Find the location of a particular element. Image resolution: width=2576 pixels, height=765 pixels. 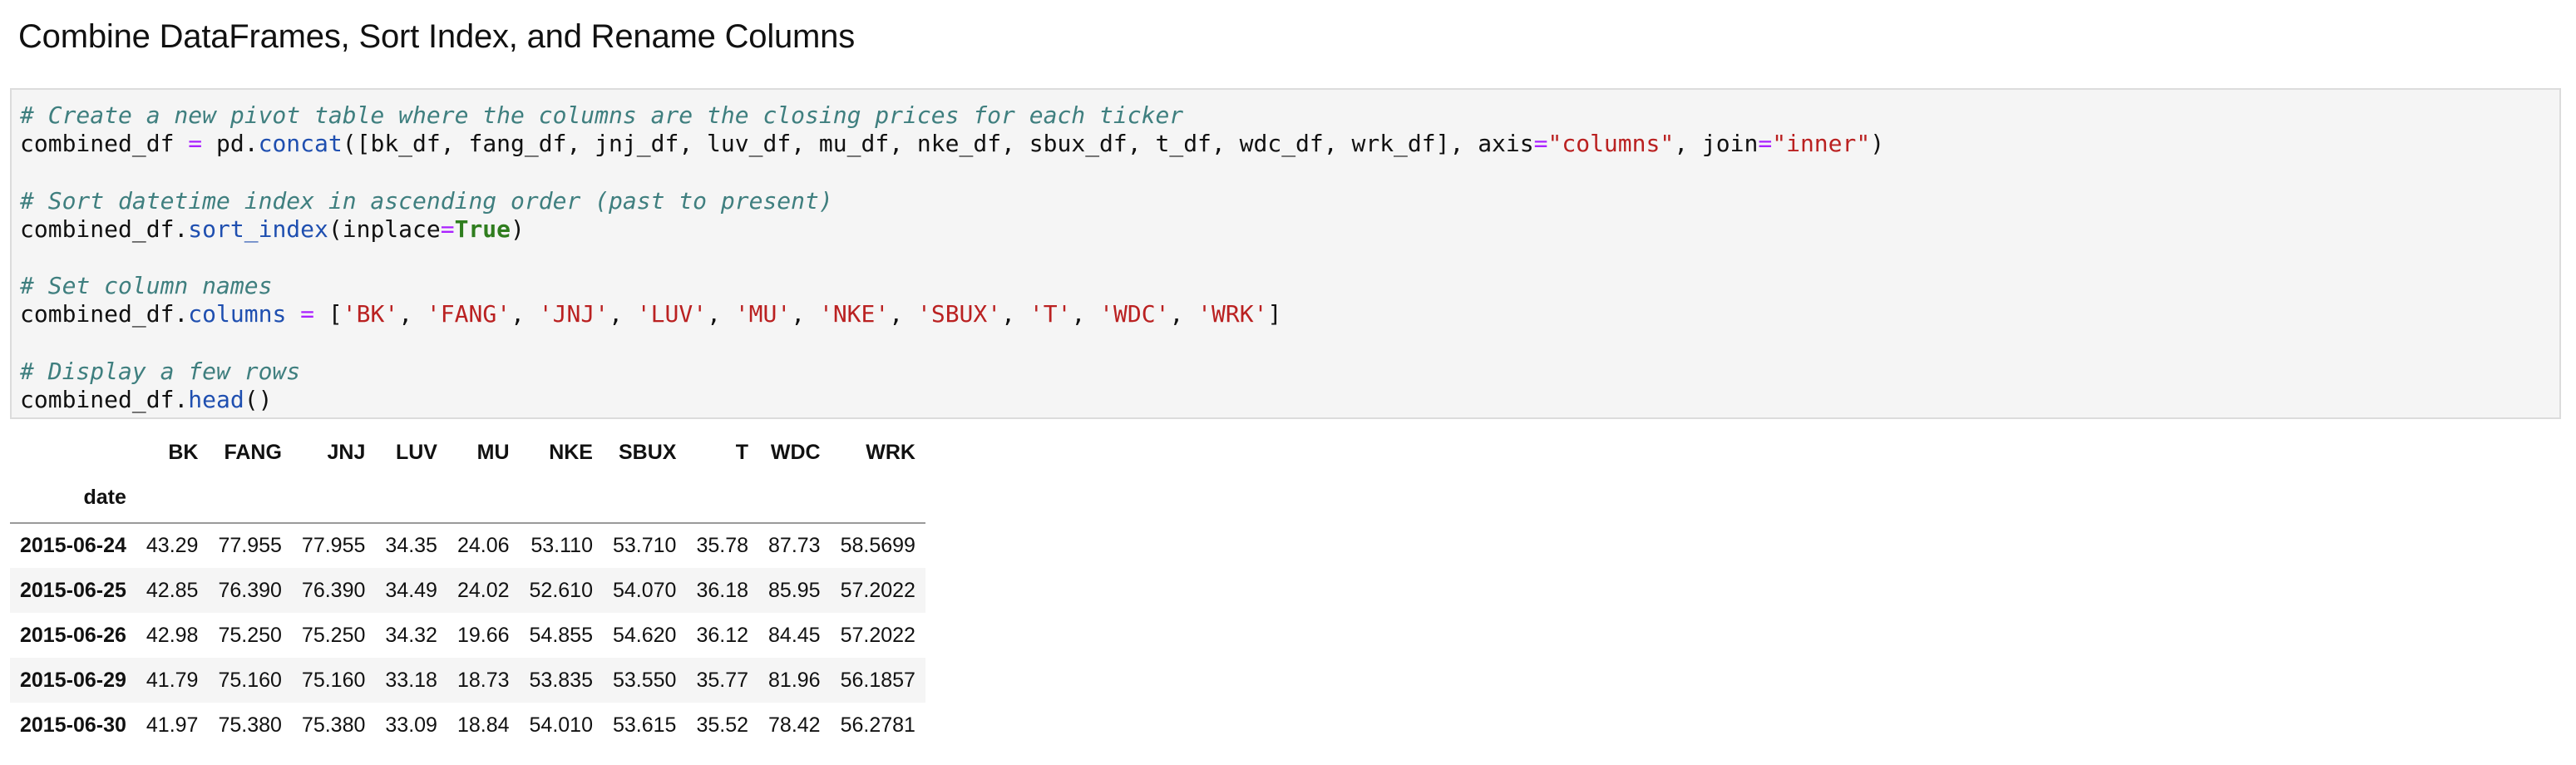

row-index-date: 2015-06-26 is located at coordinates (73, 635).